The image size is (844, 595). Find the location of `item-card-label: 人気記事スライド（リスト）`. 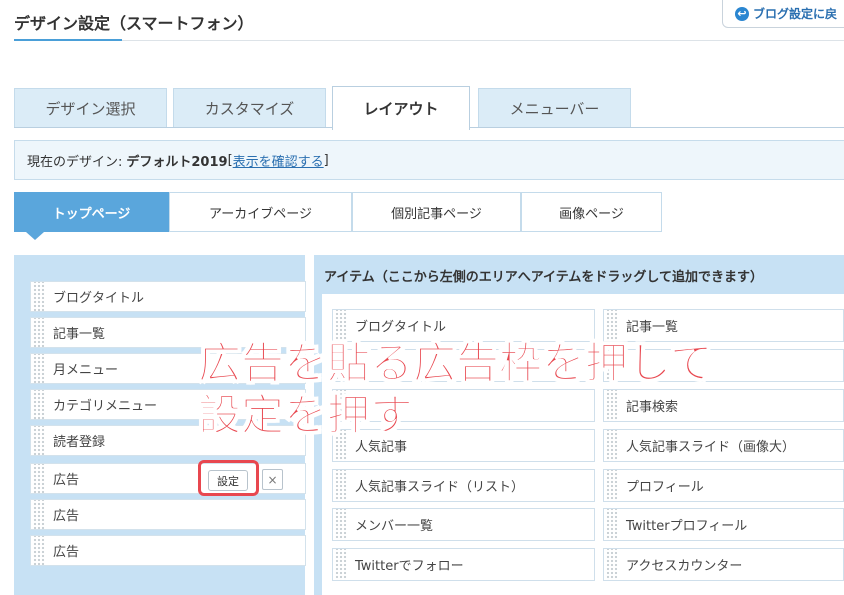

item-card-label: 人気記事スライド（リスト） is located at coordinates (440, 487).